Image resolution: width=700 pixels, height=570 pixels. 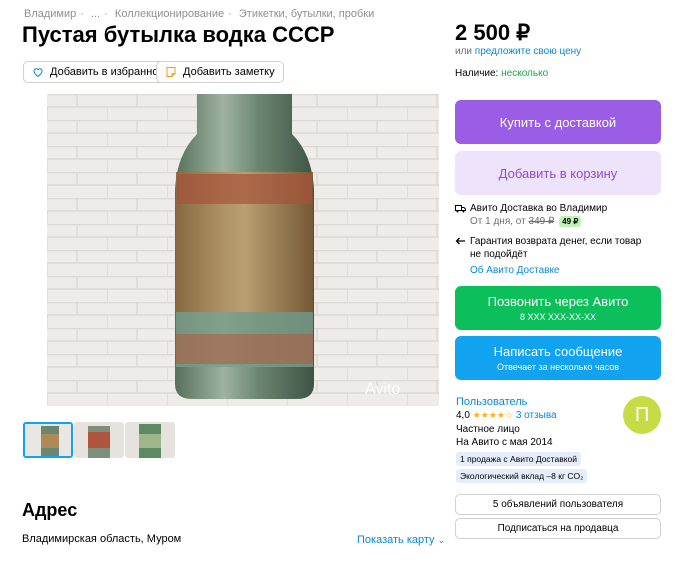 I want to click on seller-type: Частное лицо, so click(x=488, y=429).